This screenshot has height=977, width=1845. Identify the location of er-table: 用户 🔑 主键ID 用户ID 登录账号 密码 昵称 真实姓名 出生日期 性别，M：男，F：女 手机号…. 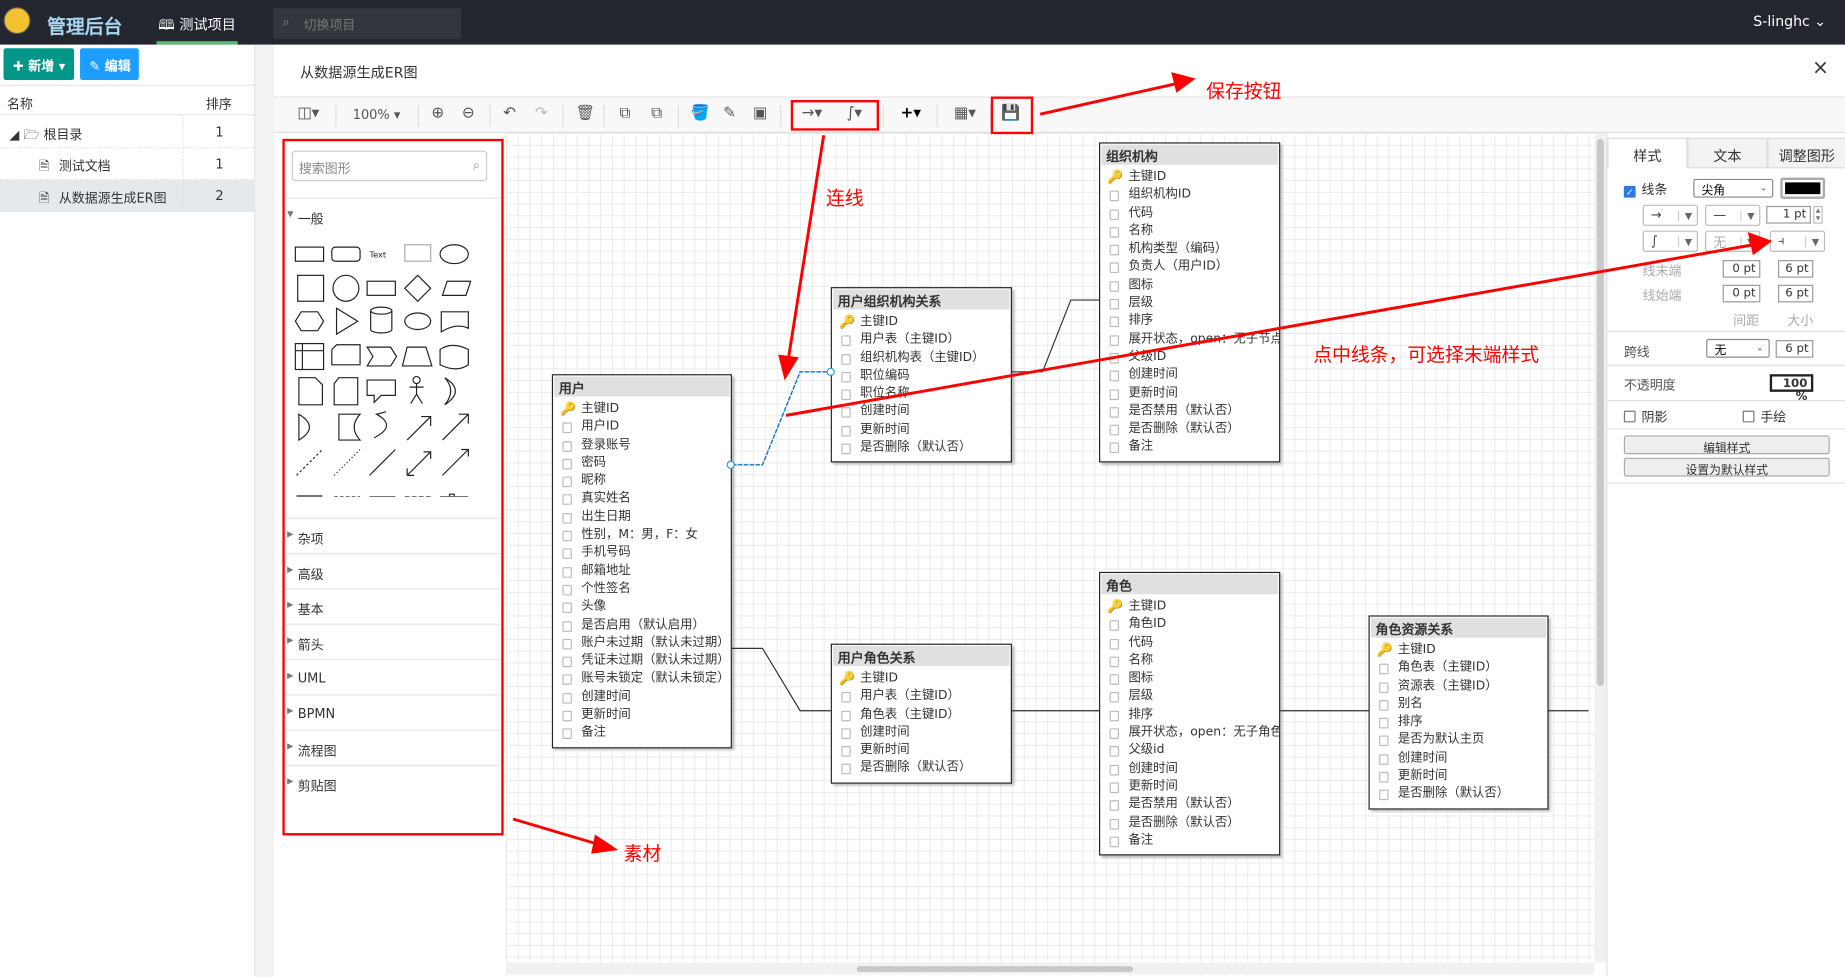
(641, 561).